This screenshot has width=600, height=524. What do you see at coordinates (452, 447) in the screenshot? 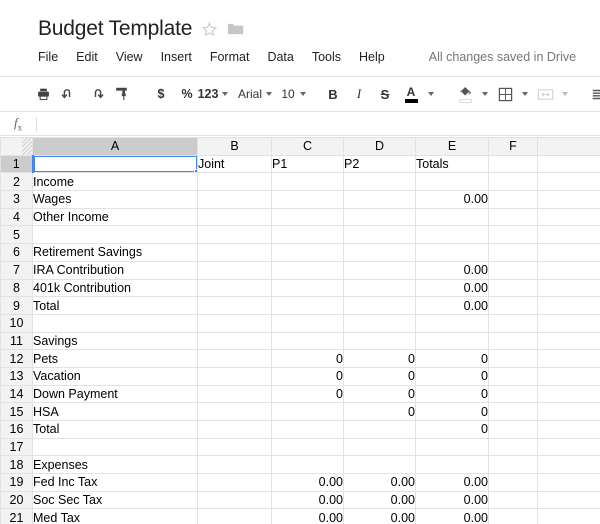
I see `cell-E17` at bounding box center [452, 447].